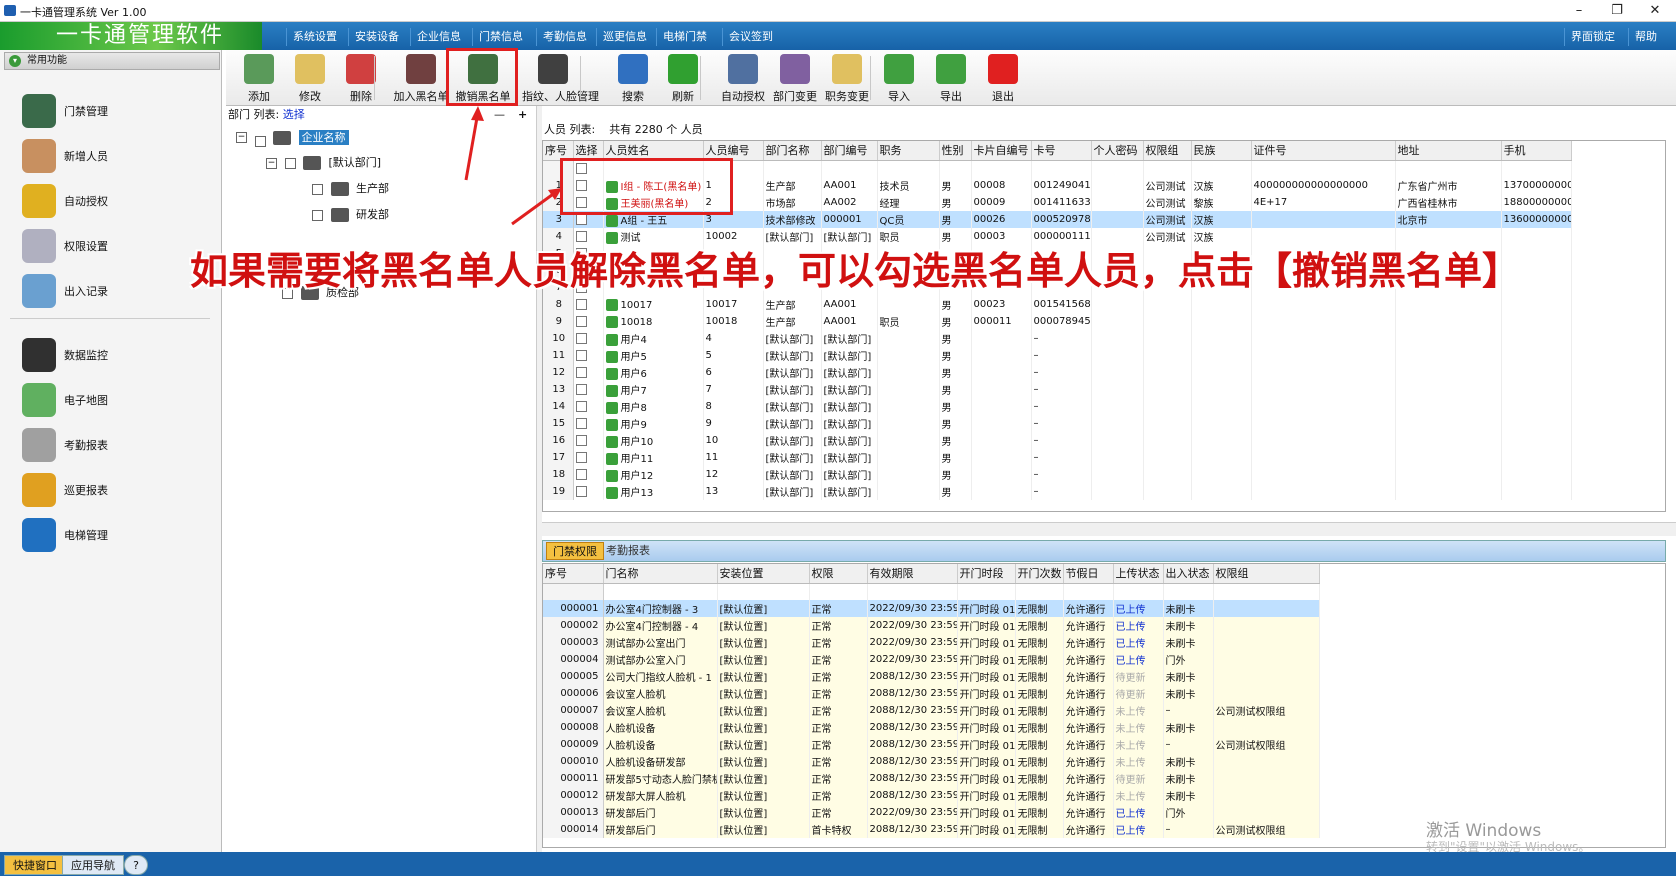  I want to click on arrow-to-toolbar, so click(472, 146).